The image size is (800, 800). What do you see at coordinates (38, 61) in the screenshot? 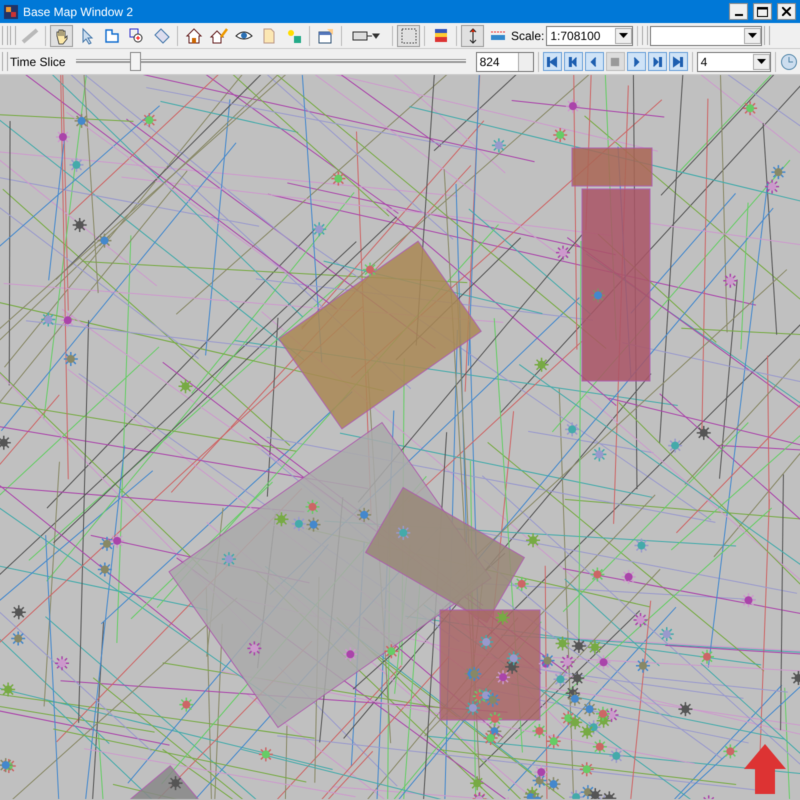
I see `time-slice-label: Time Slice` at bounding box center [38, 61].